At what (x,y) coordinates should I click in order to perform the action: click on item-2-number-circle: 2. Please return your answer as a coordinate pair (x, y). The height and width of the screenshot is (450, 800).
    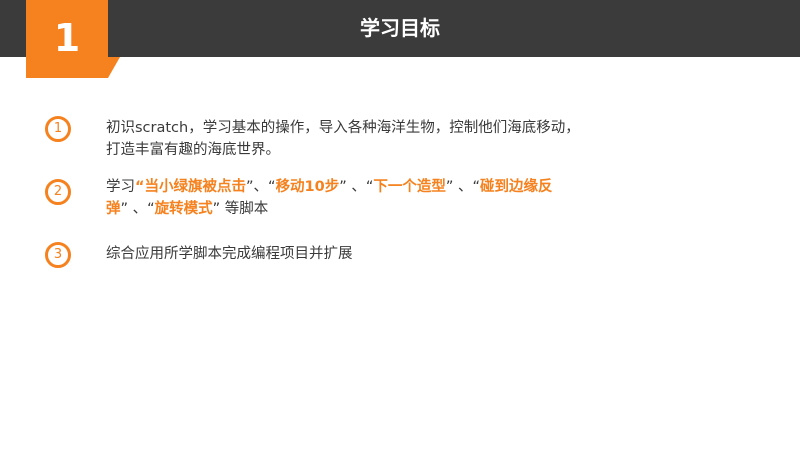
    Looking at the image, I should click on (58, 192).